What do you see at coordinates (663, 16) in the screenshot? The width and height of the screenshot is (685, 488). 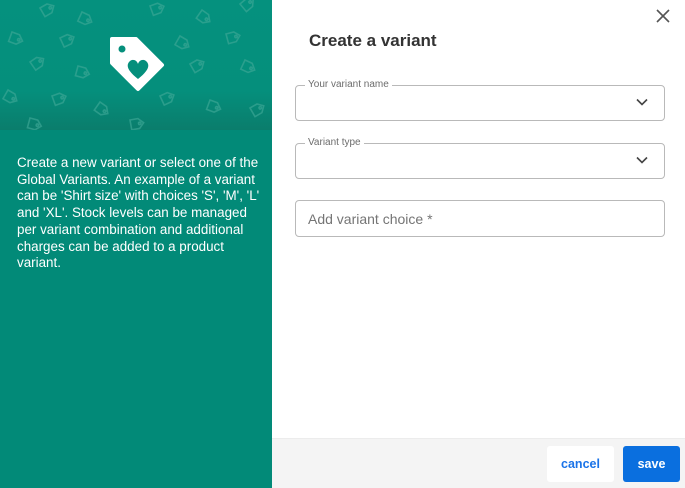 I see `close-icon` at bounding box center [663, 16].